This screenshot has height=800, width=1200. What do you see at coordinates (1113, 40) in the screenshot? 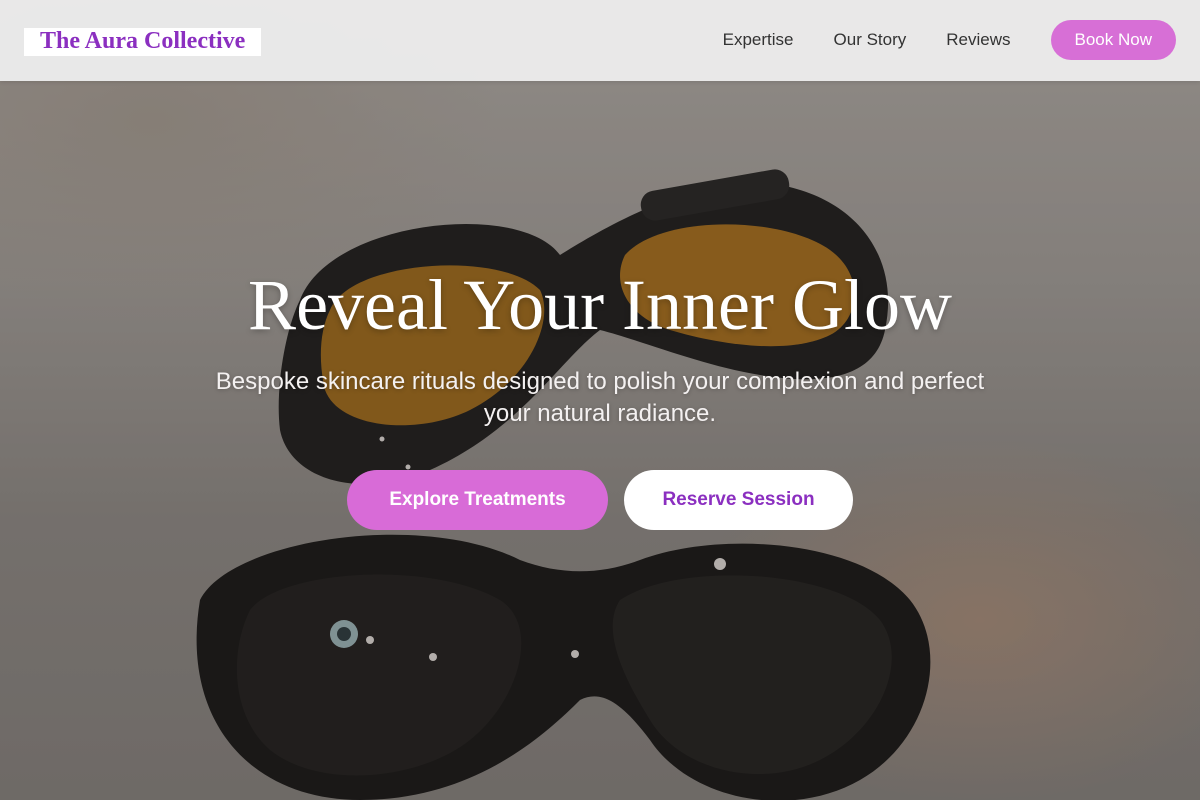
I see `book-now-button: Book Now` at bounding box center [1113, 40].